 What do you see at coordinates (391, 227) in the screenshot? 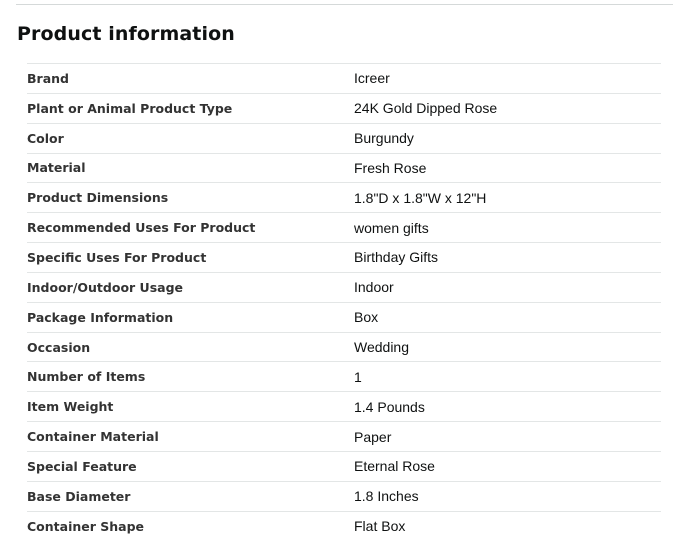
I see `row-value: women gifts` at bounding box center [391, 227].